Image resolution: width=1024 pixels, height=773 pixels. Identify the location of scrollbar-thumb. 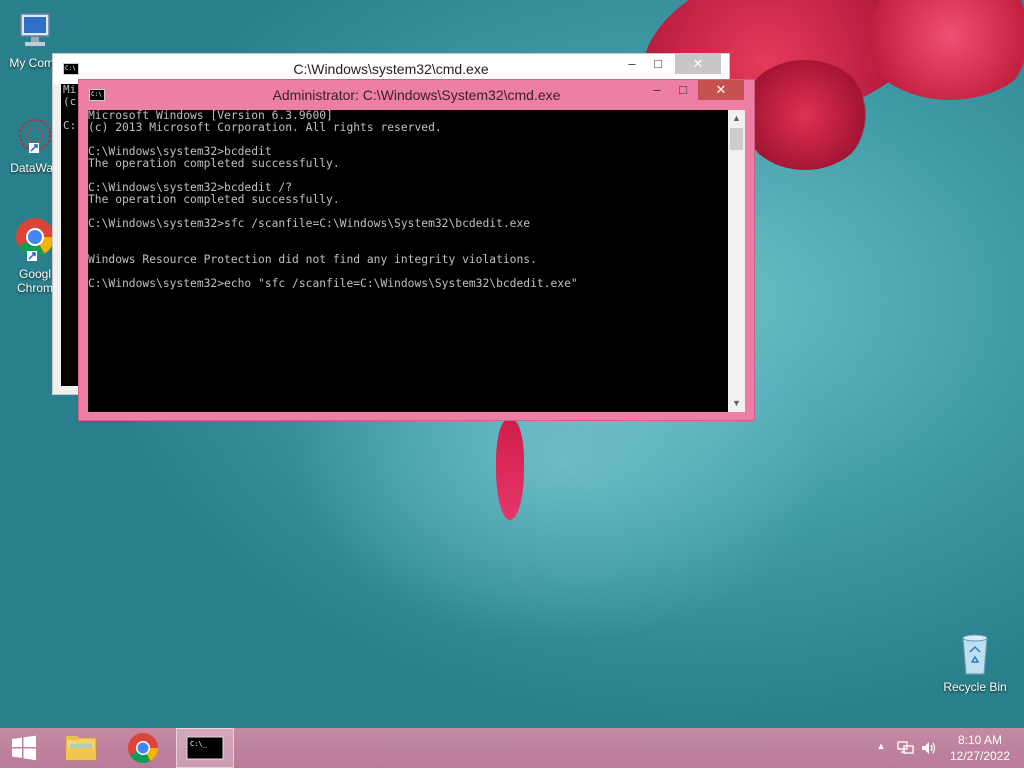
(736, 139).